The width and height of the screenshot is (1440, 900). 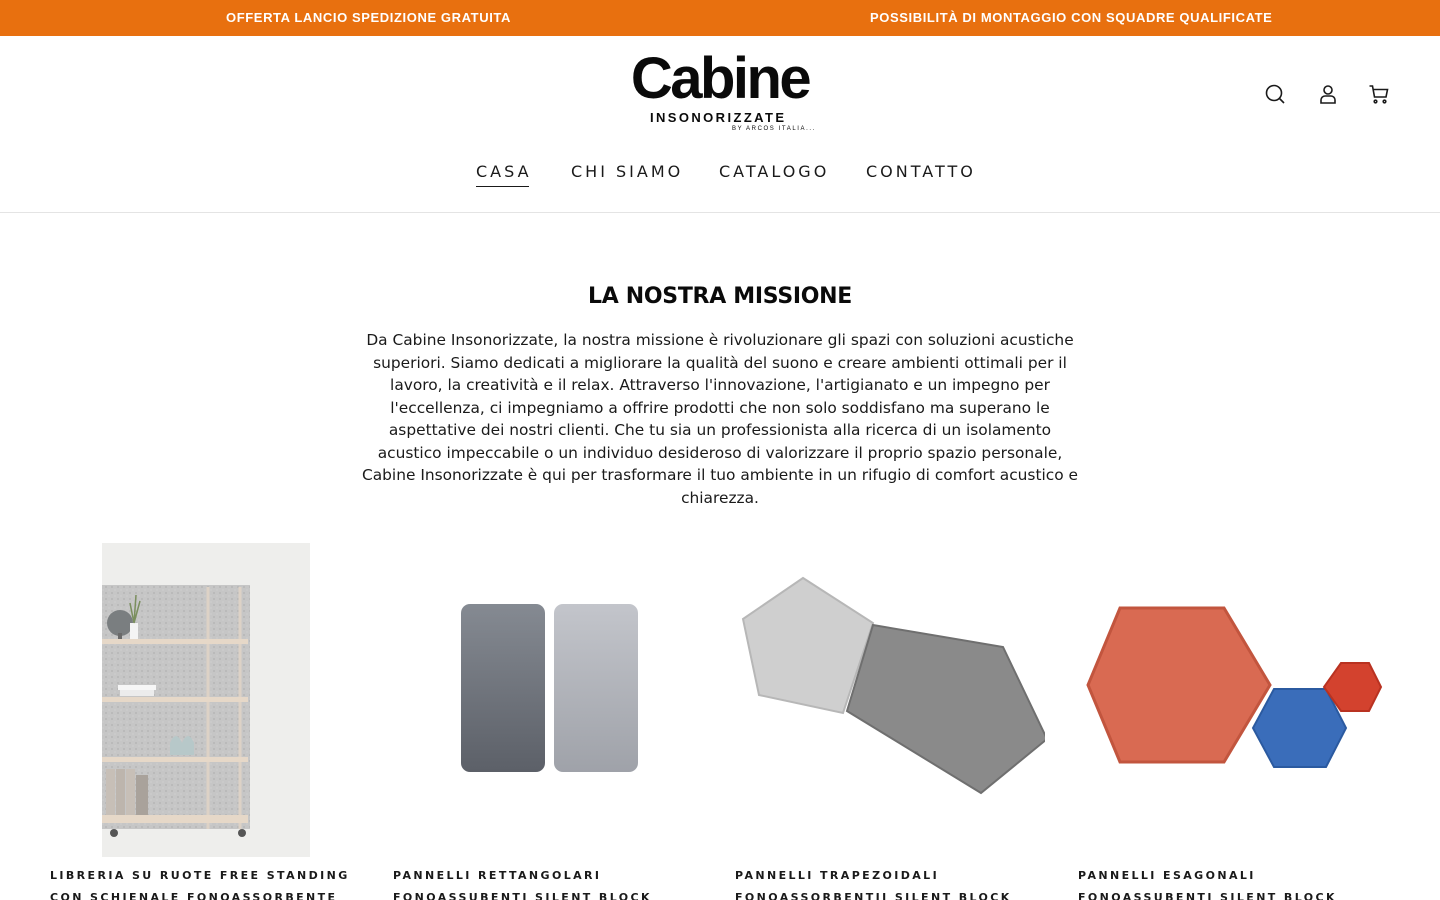 I want to click on announcement-free-shipping: OFFERTA LANCIO SPEDIZIONE GRATUITA, so click(x=368, y=17).